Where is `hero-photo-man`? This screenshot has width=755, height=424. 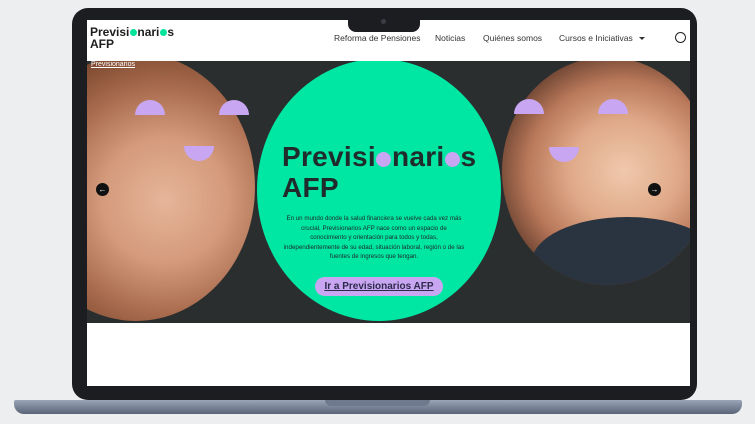 hero-photo-man is located at coordinates (596, 173).